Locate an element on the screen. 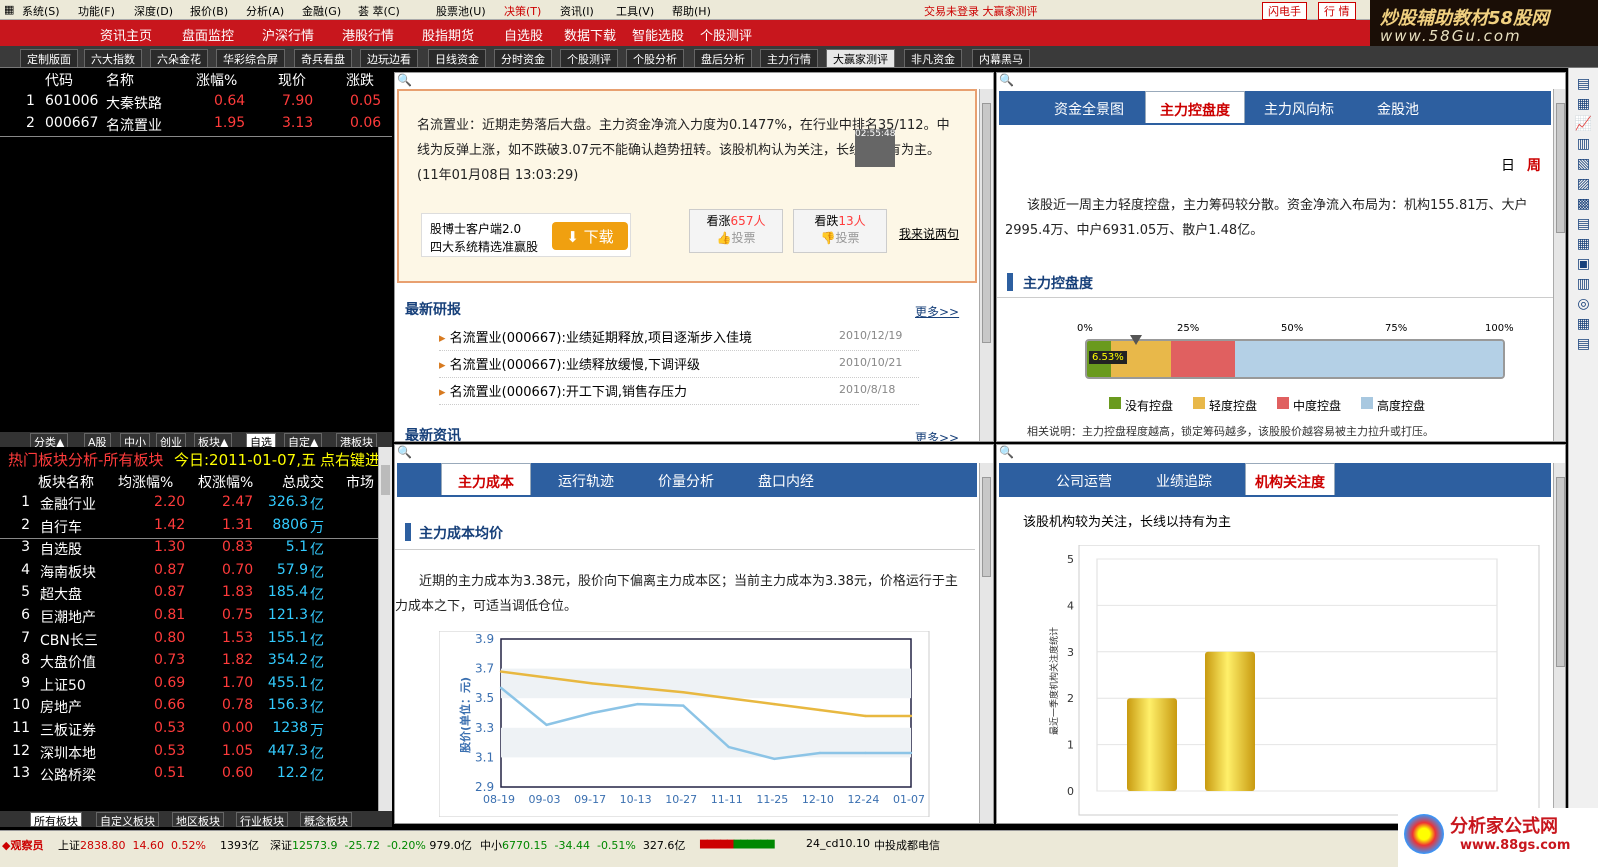  col-weighted-pct: 权涨幅% is located at coordinates (225, 482).